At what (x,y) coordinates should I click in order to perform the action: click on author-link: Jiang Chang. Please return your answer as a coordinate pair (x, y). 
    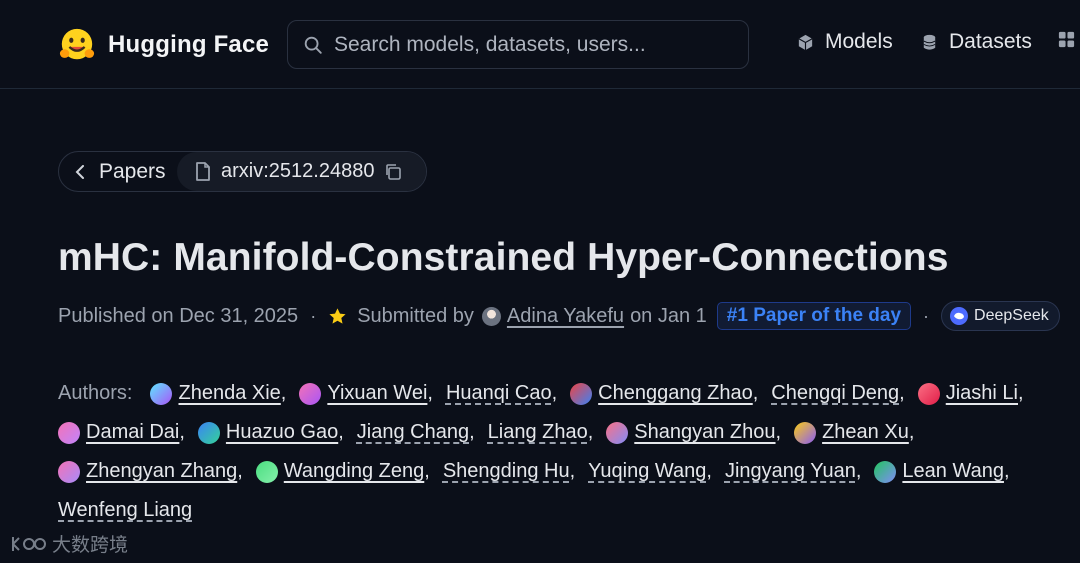
    Looking at the image, I should click on (413, 432).